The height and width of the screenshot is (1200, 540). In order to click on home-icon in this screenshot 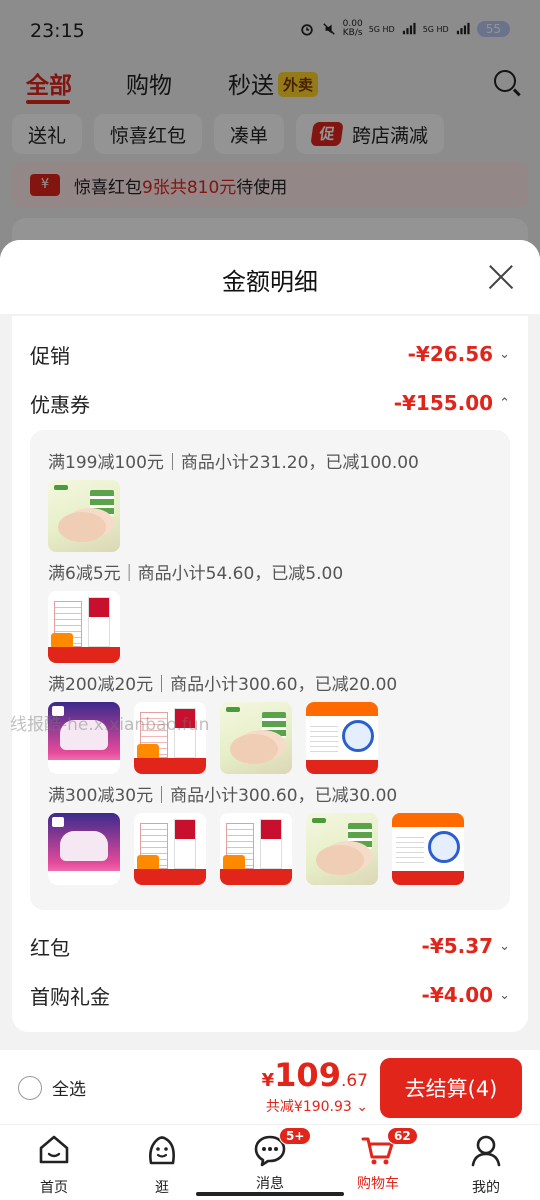, I will do `click(54, 1149)`.